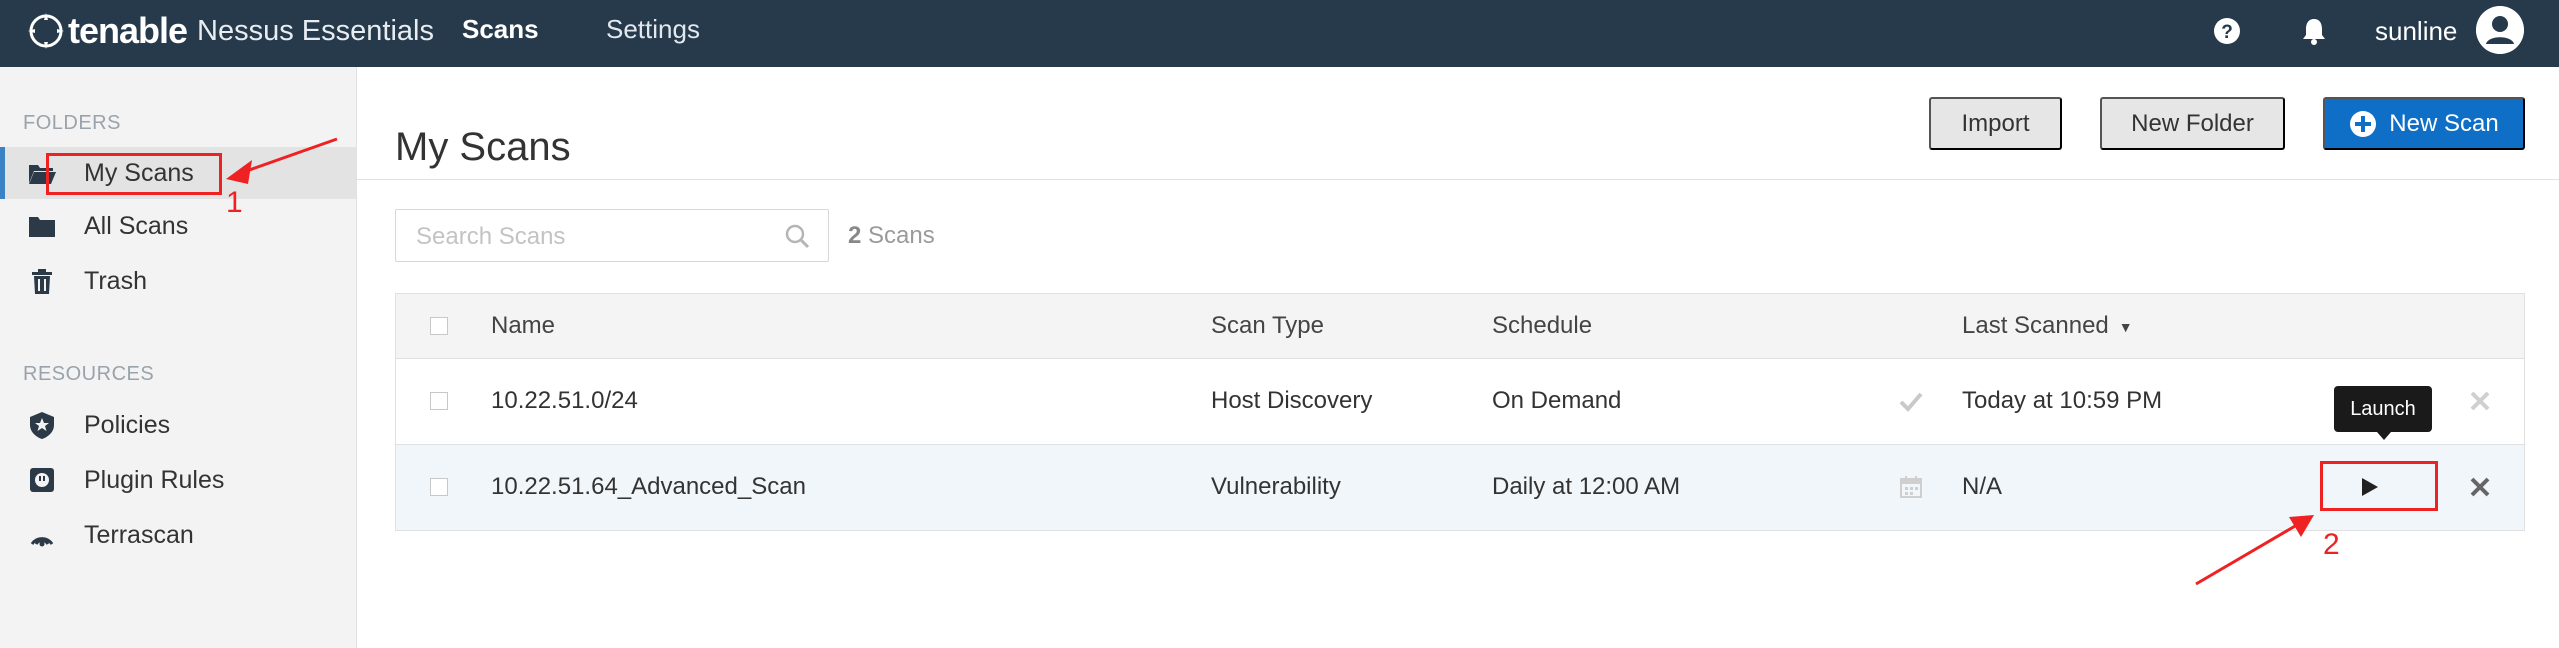 The width and height of the screenshot is (2559, 648). What do you see at coordinates (2314, 31) in the screenshot?
I see `bell-icon` at bounding box center [2314, 31].